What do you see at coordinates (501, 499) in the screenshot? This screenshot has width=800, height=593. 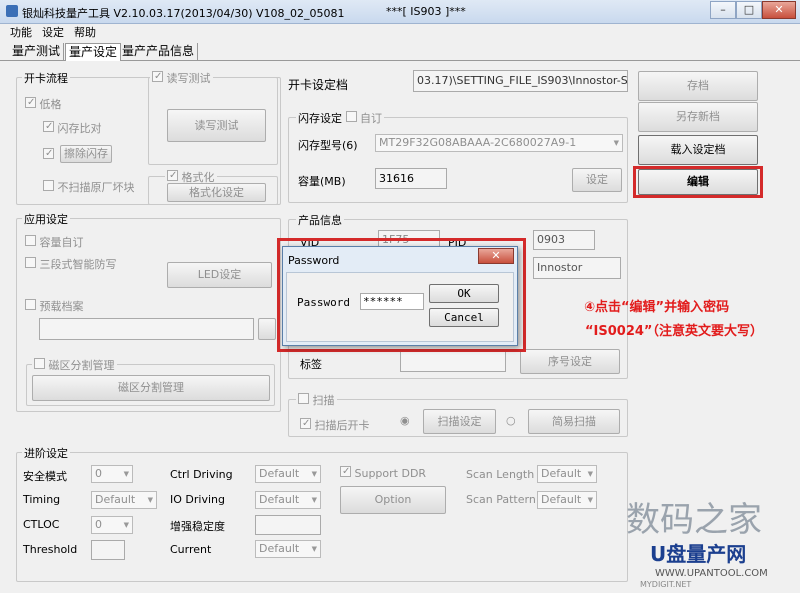 I see `scan-pattern-label: Scan Pattern` at bounding box center [501, 499].